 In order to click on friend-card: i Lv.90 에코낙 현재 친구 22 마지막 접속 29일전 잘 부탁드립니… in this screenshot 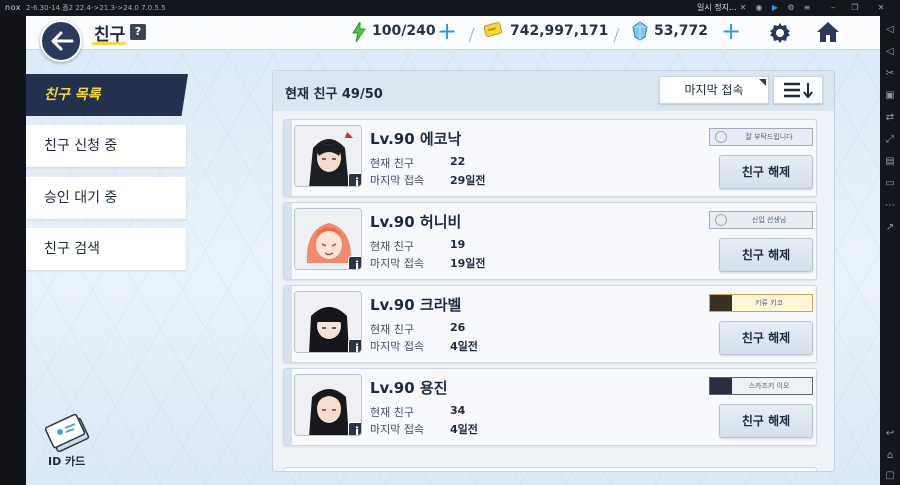, I will do `click(550, 158)`.